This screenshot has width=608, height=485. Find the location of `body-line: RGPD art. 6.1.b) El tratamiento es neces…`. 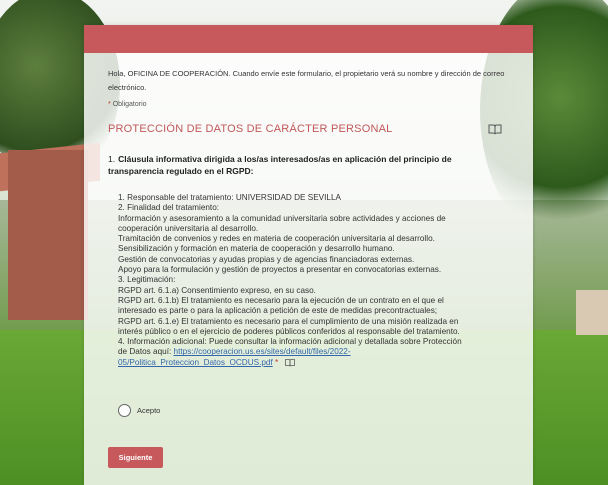

body-line: RGPD art. 6.1.b) El tratamiento es neces… is located at coordinates (281, 300).